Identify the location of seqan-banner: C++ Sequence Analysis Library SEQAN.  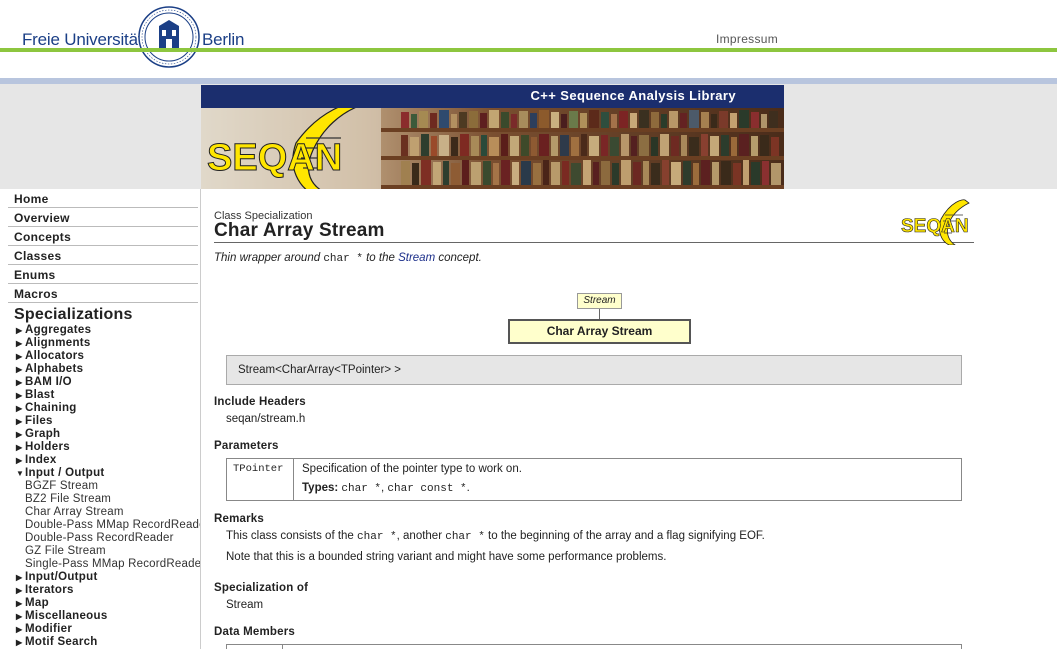
(492, 137).